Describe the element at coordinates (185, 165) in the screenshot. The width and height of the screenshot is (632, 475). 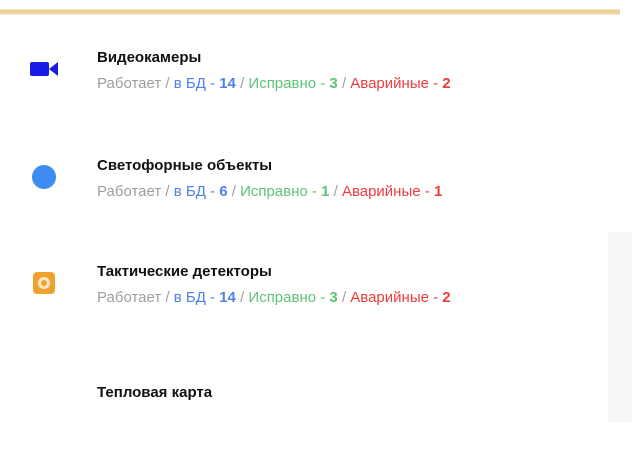
I see `layer-title: Светофорные объекты` at that location.